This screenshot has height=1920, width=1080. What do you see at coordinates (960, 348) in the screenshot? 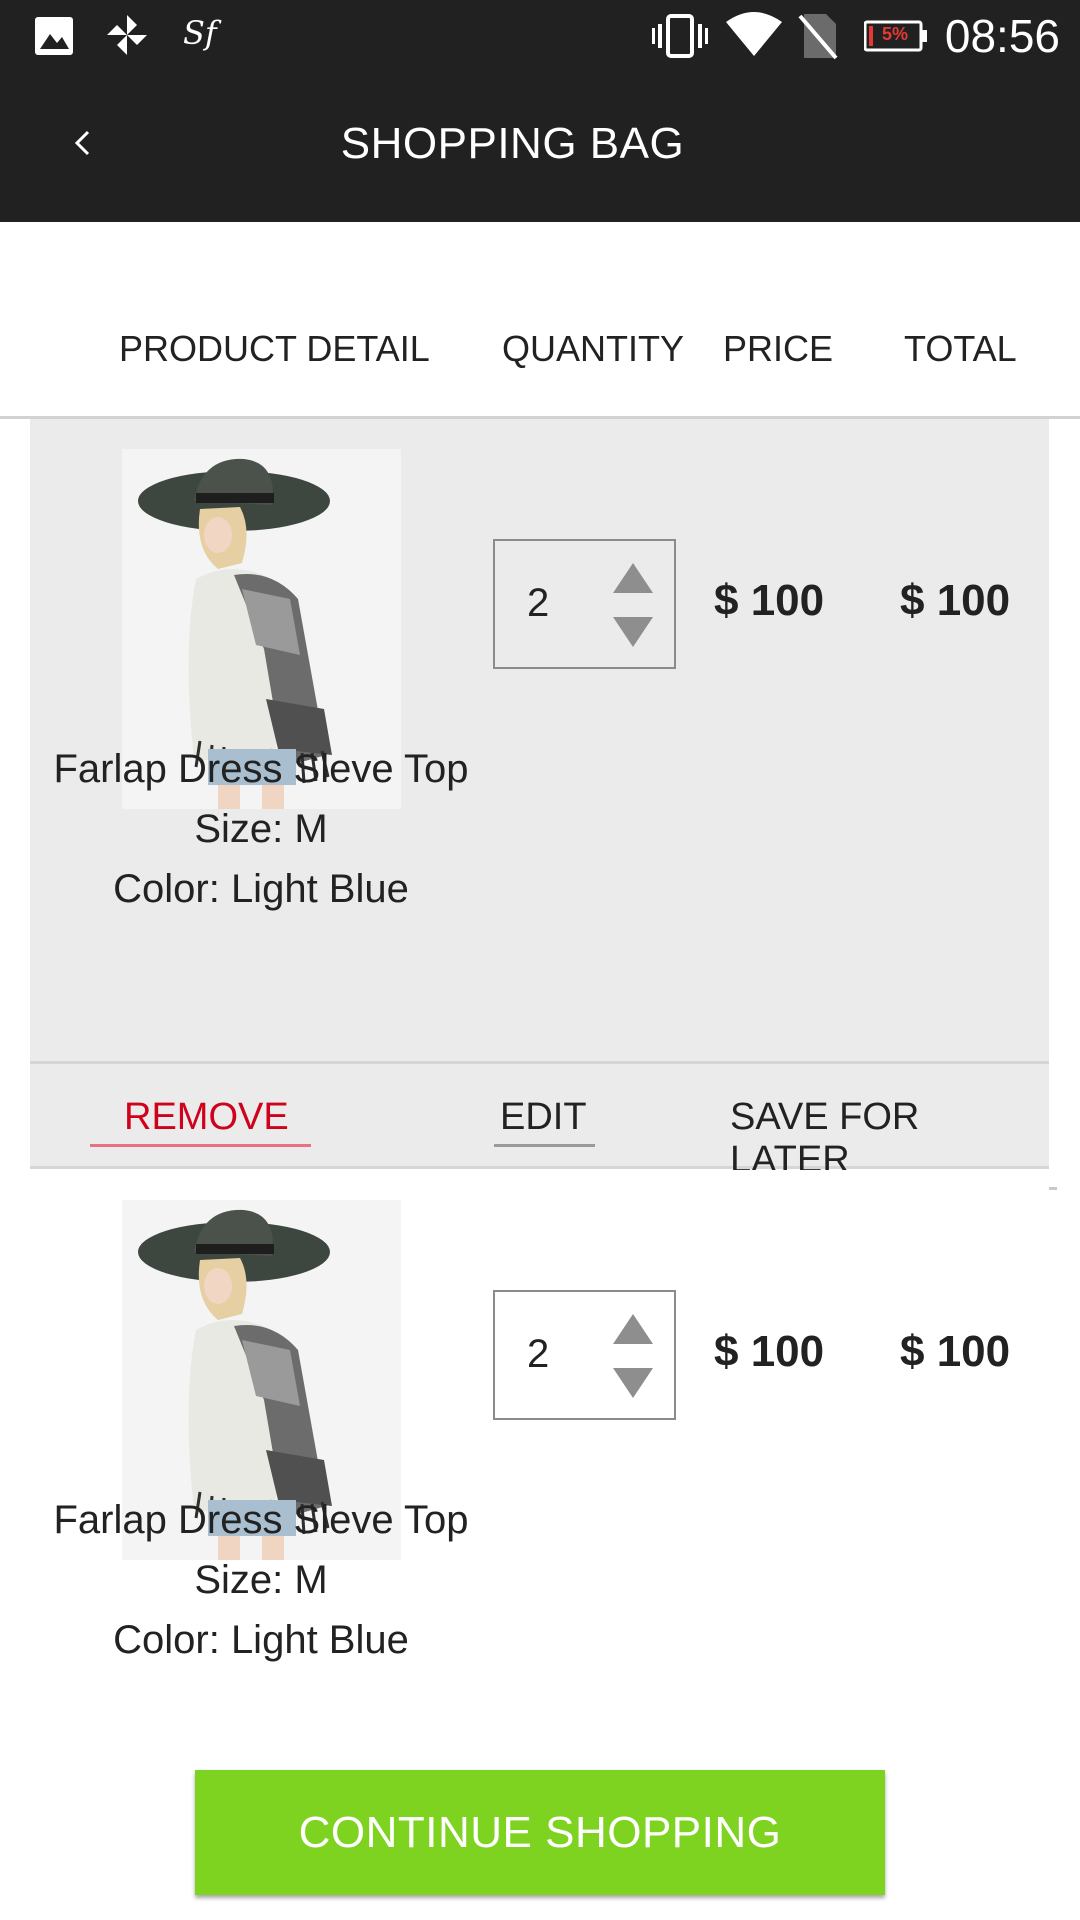
I see `column-total: TOTAL` at bounding box center [960, 348].